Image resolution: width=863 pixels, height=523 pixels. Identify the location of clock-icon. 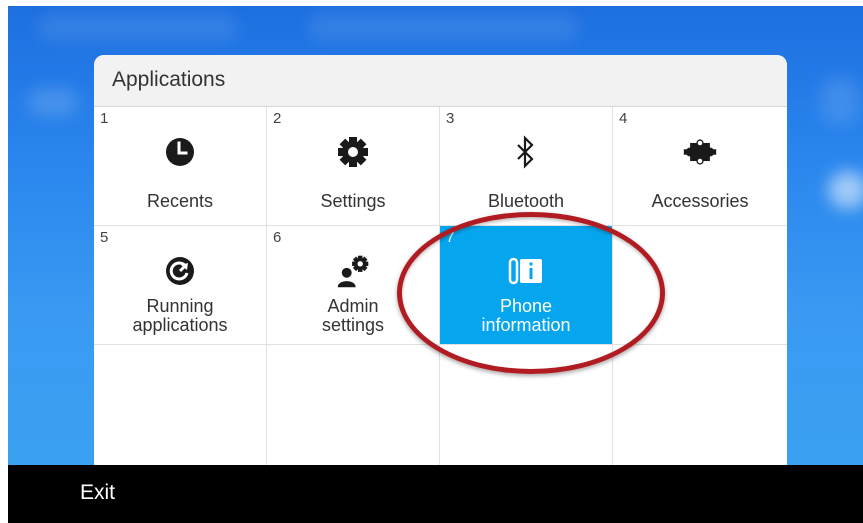
(180, 152).